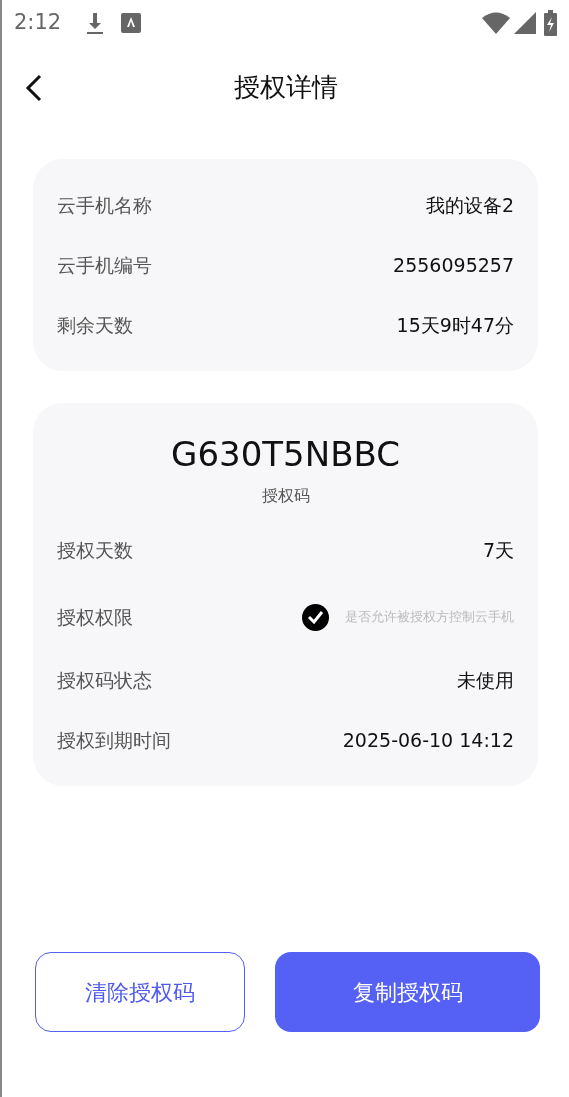 The image size is (569, 1097). I want to click on field-value: 15天9时47分, so click(455, 325).